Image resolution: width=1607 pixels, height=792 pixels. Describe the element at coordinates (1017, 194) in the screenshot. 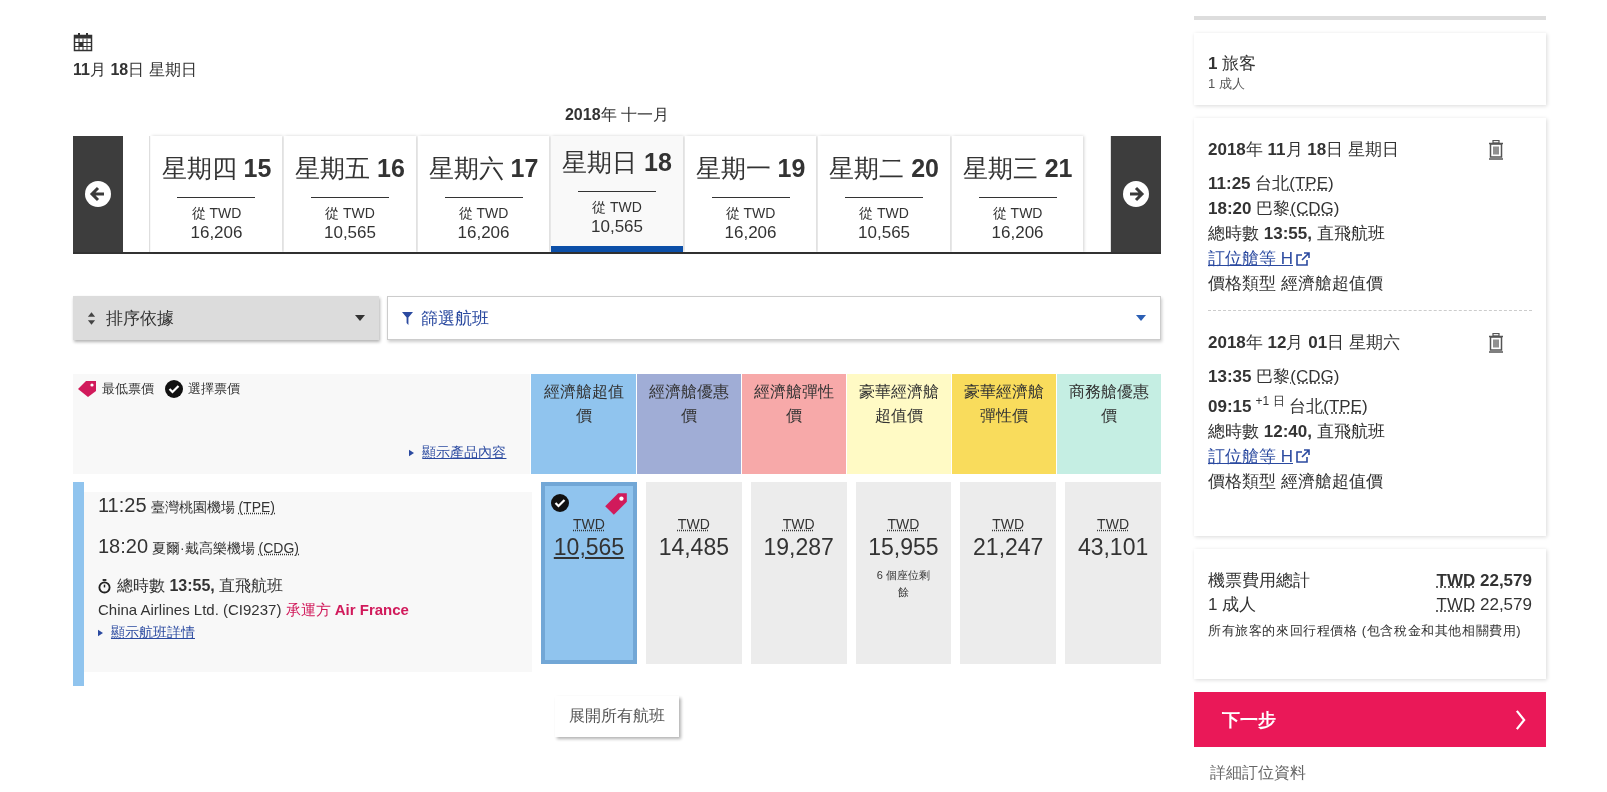

I see `date-tab: 星期三 21 從 TWD 16,206` at that location.